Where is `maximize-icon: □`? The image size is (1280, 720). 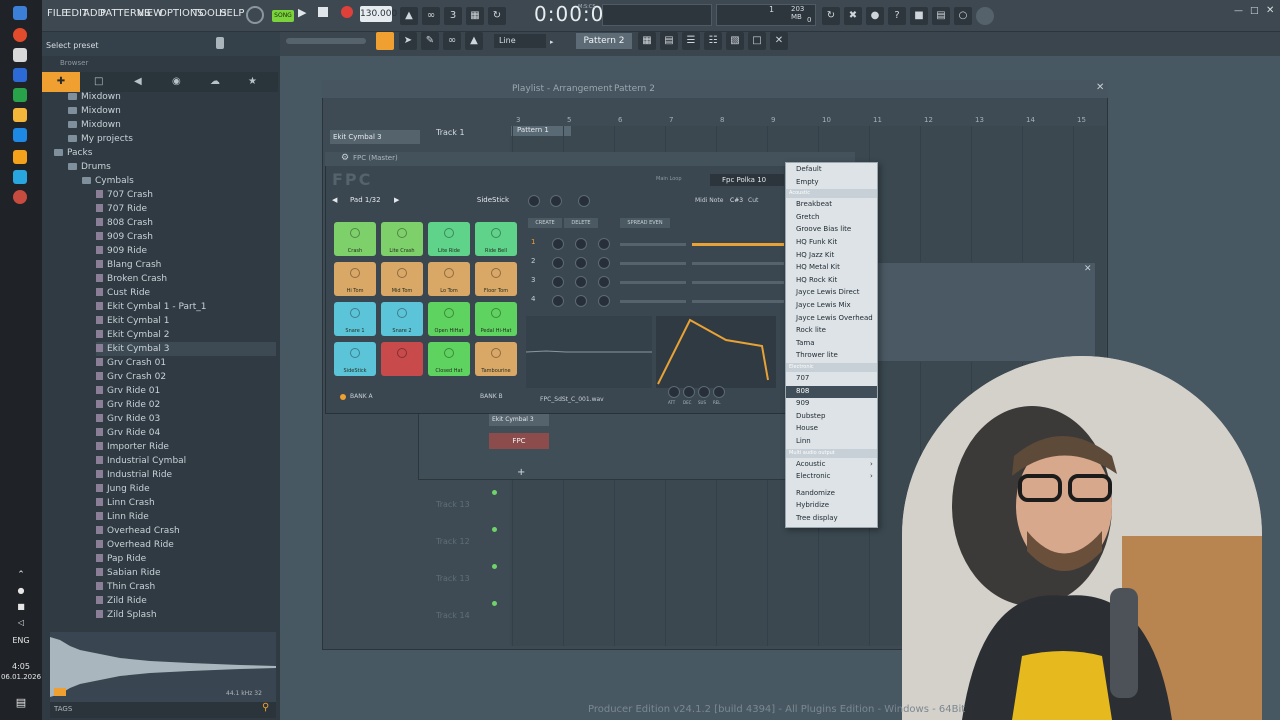
maximize-icon: □ is located at coordinates (1254, 11).